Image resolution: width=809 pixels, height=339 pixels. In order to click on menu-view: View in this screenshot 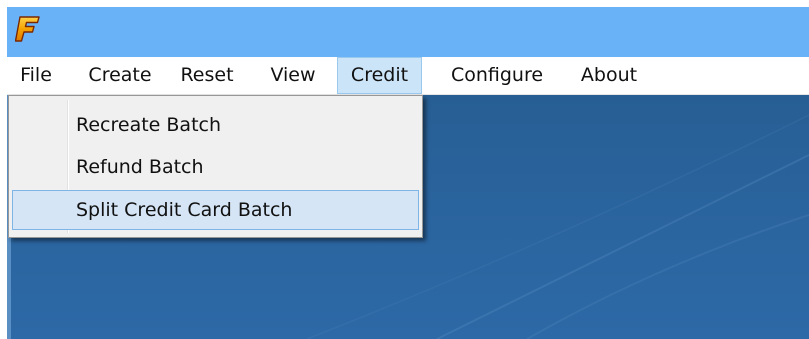, I will do `click(293, 75)`.